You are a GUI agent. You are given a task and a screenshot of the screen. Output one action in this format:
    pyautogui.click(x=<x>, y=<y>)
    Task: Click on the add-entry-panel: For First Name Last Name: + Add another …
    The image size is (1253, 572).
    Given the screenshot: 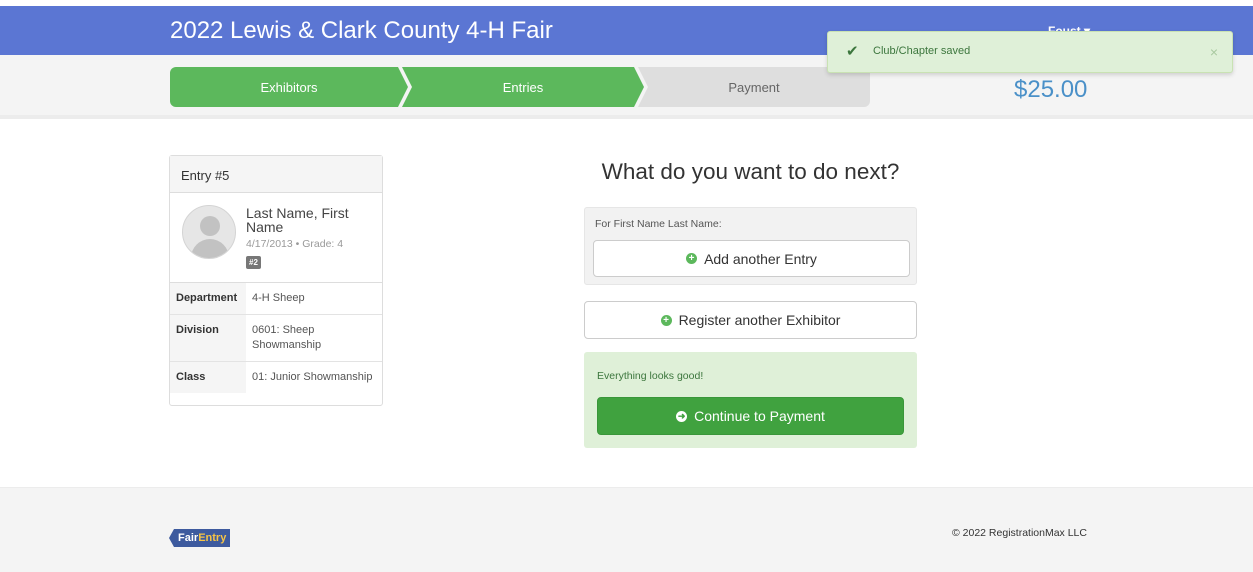 What is the action you would take?
    pyautogui.click(x=750, y=246)
    